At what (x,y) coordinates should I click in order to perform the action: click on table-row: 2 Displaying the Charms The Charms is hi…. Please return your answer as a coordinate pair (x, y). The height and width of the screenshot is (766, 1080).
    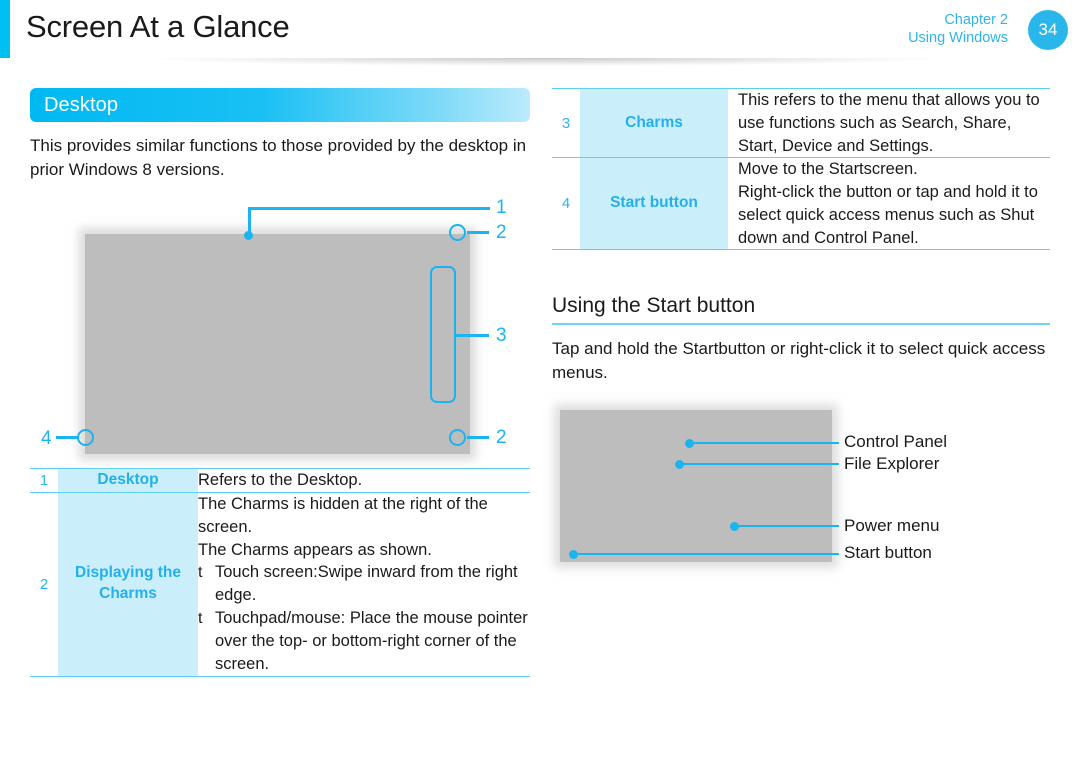
    Looking at the image, I should click on (280, 584).